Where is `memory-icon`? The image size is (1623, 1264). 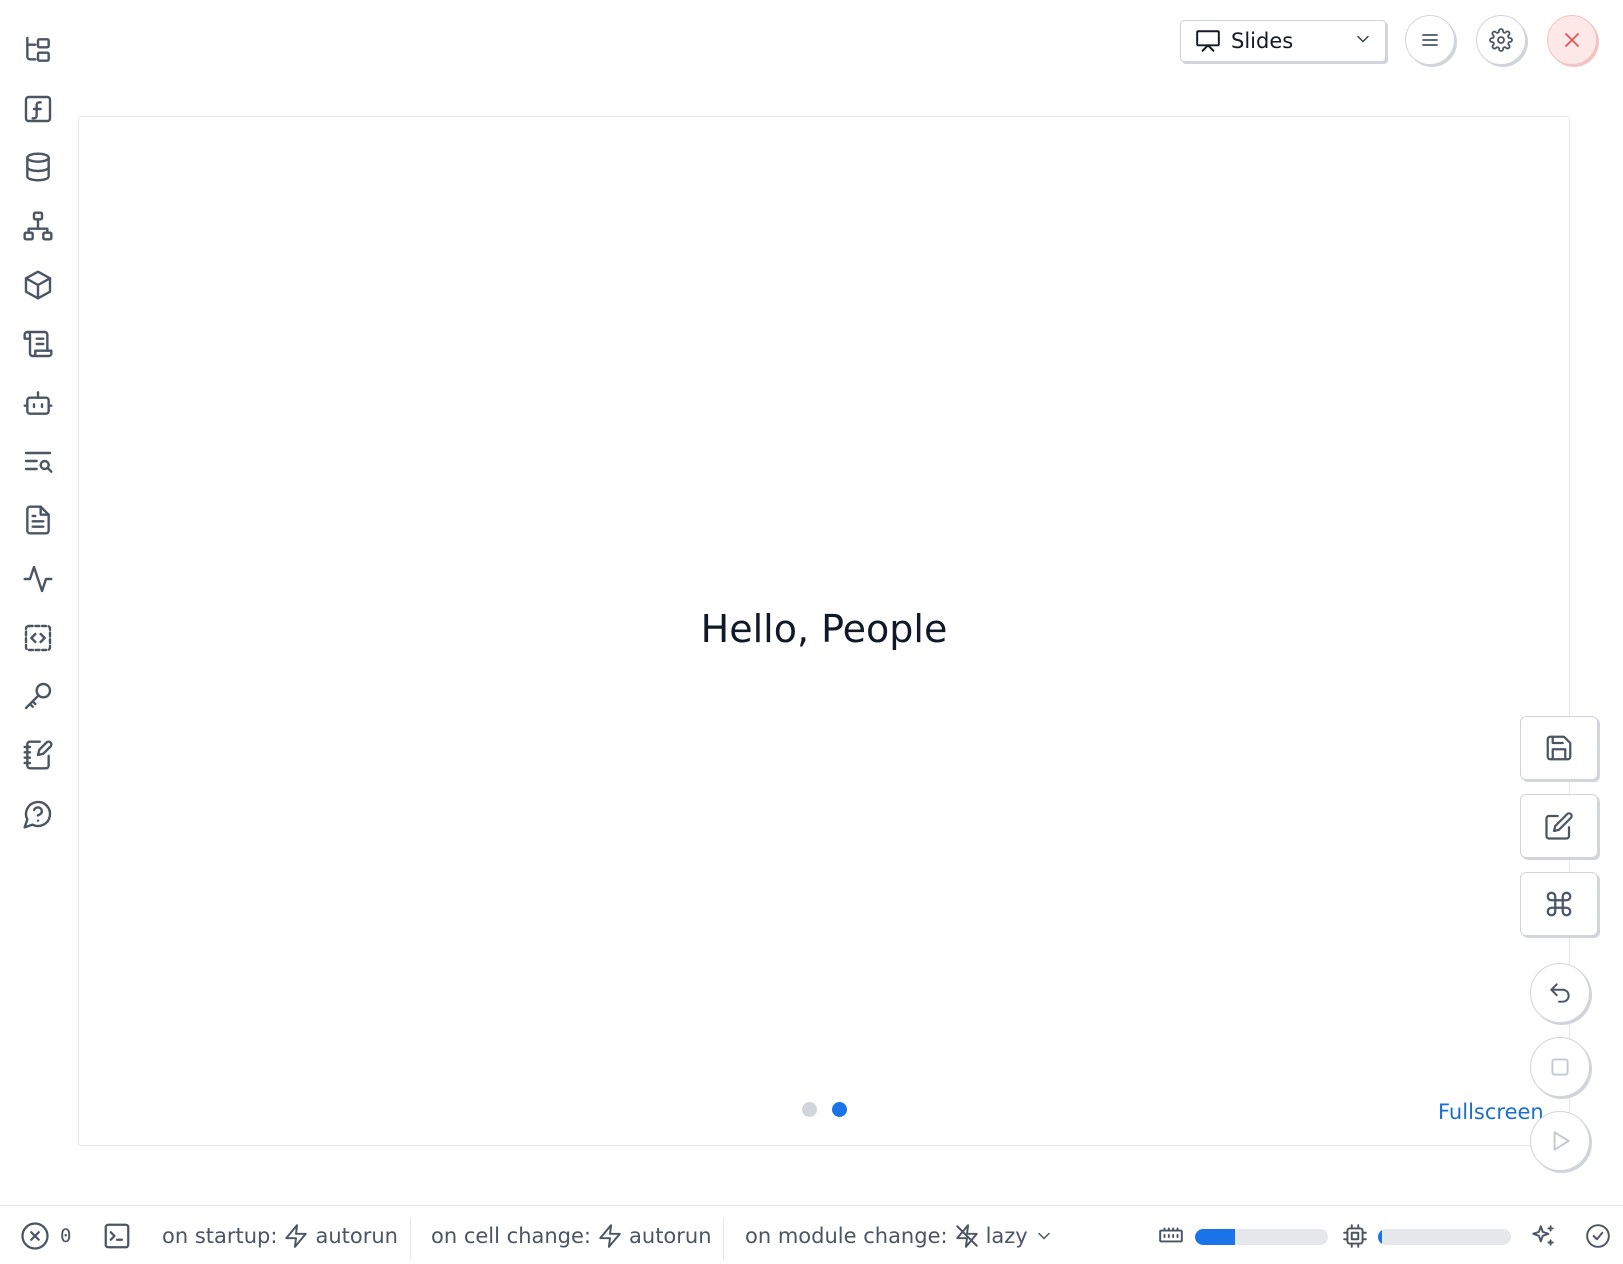
memory-icon is located at coordinates (1171, 1234).